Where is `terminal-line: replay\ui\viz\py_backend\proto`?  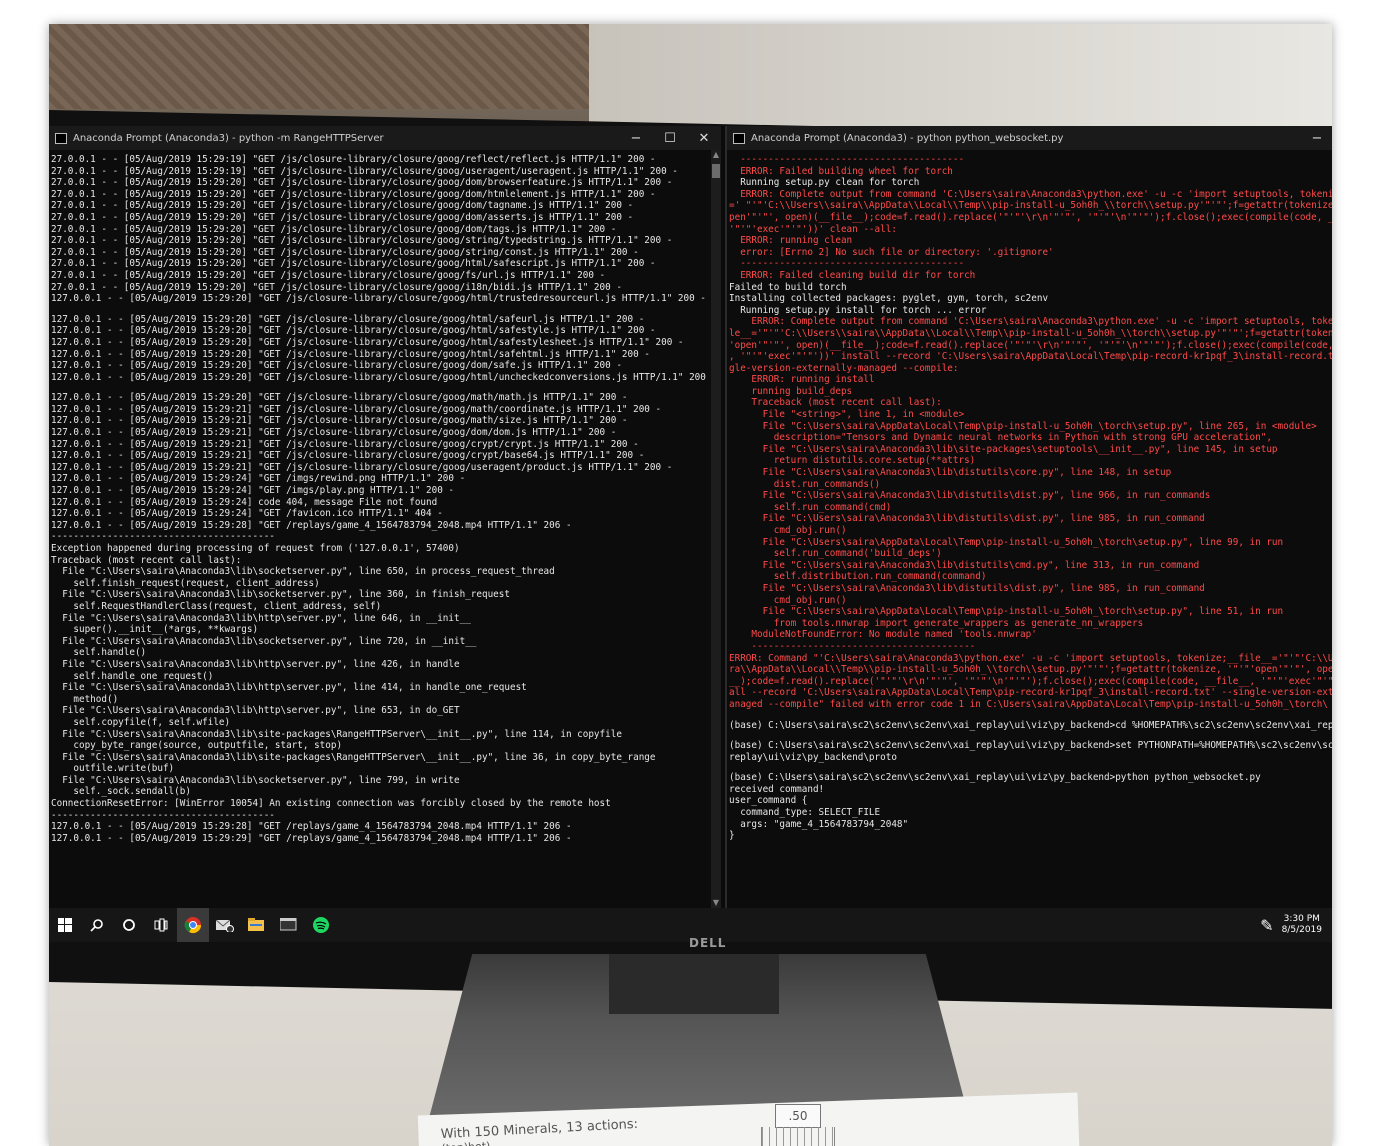
terminal-line: replay\ui\viz\py_backend\proto is located at coordinates (813, 757).